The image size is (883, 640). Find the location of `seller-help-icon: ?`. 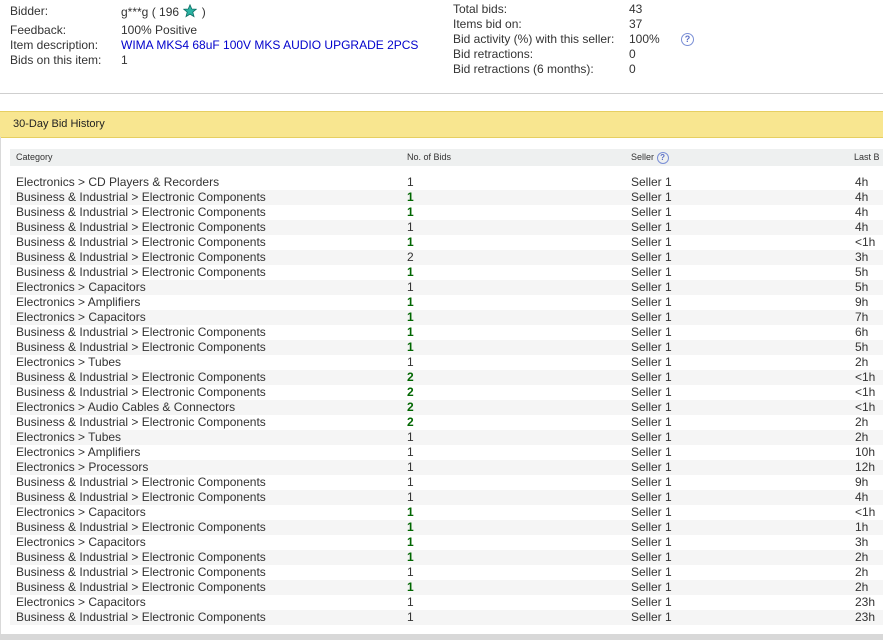

seller-help-icon: ? is located at coordinates (662, 158).